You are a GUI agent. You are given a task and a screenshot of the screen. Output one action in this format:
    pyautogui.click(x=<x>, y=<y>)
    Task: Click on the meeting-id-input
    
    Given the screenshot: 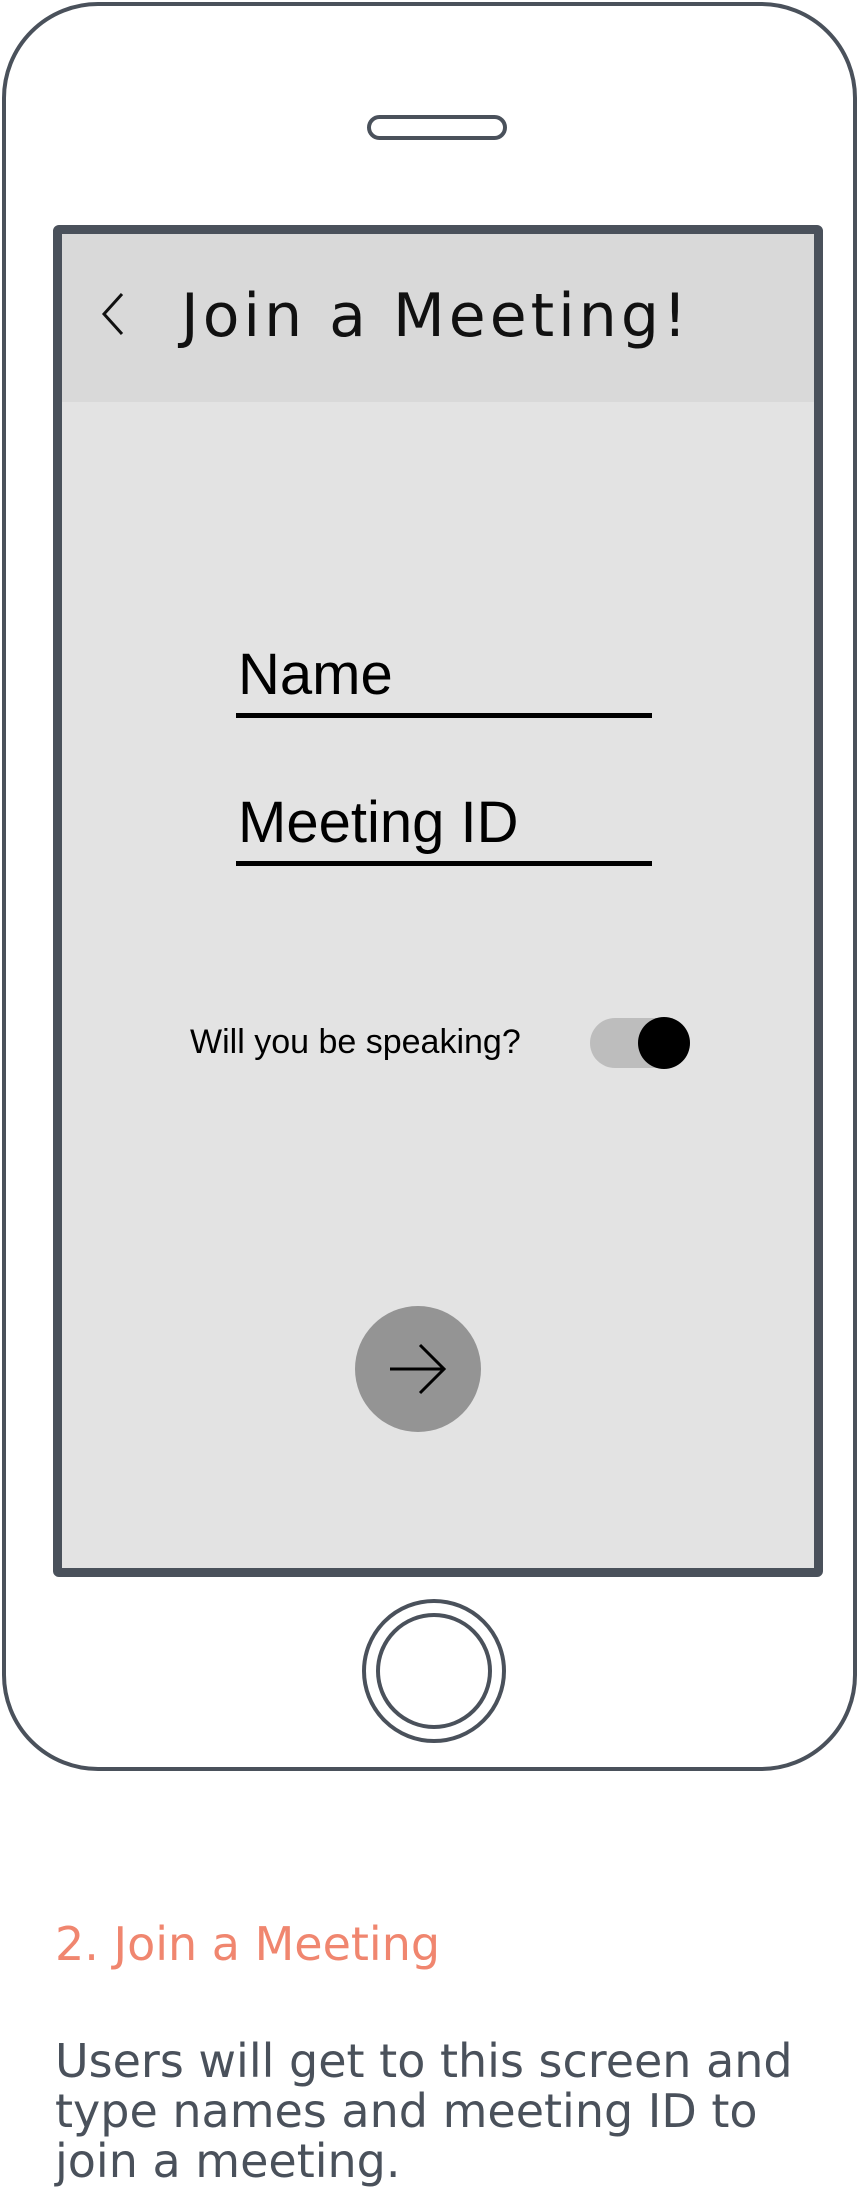 What is the action you would take?
    pyautogui.click(x=444, y=822)
    